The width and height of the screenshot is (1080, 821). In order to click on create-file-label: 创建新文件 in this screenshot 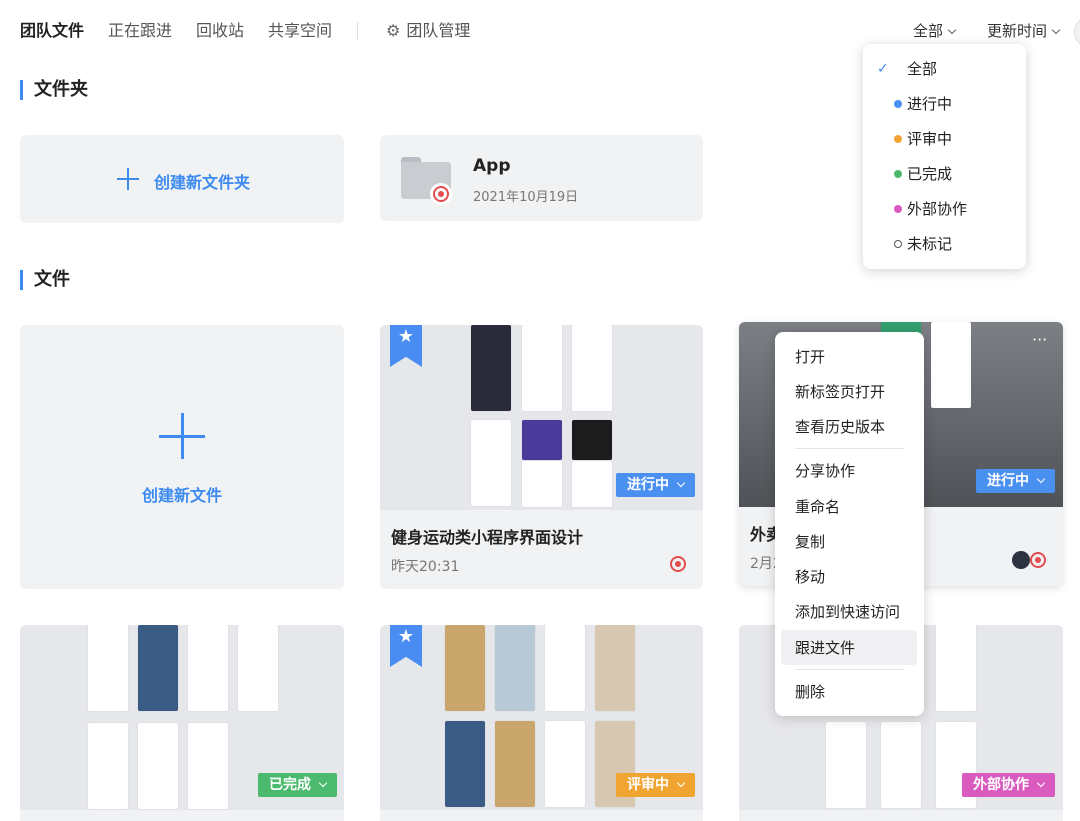, I will do `click(181, 495)`.